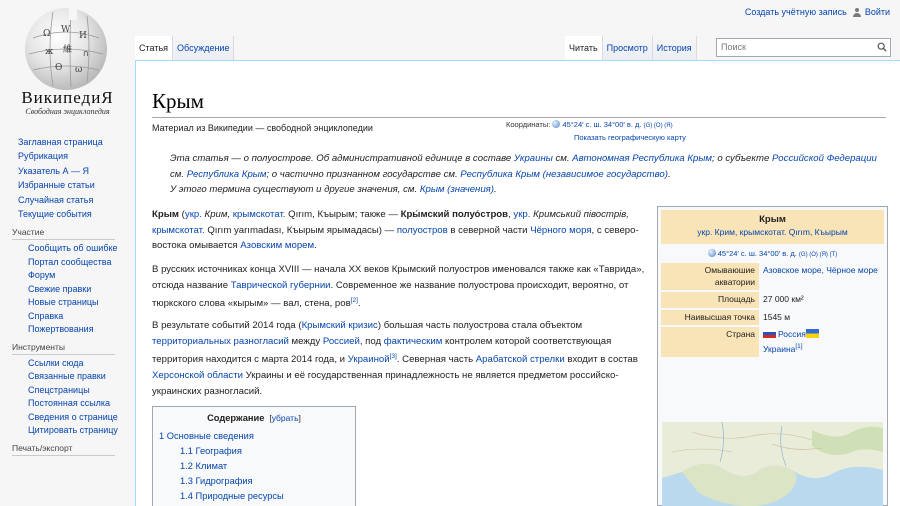 This screenshot has height=506, width=900. I want to click on text: входит в состав, so click(601, 360).